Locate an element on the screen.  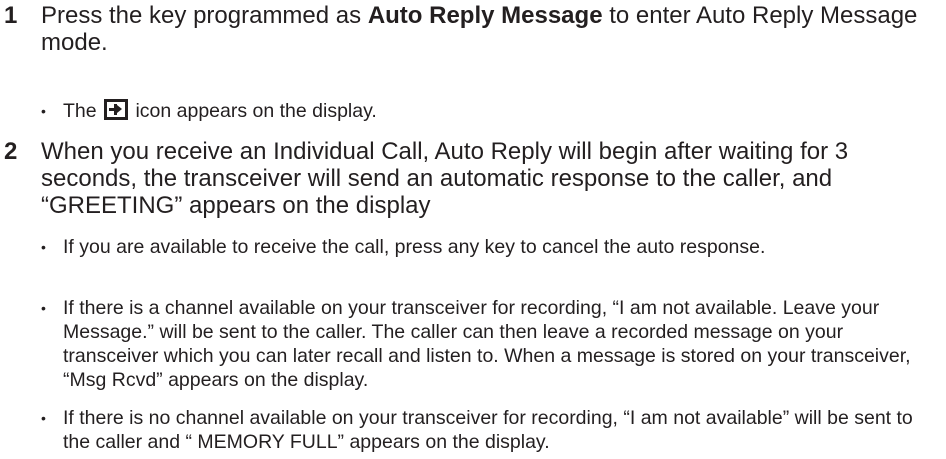
key-name: Auto Reply Message is located at coordinates (485, 15).